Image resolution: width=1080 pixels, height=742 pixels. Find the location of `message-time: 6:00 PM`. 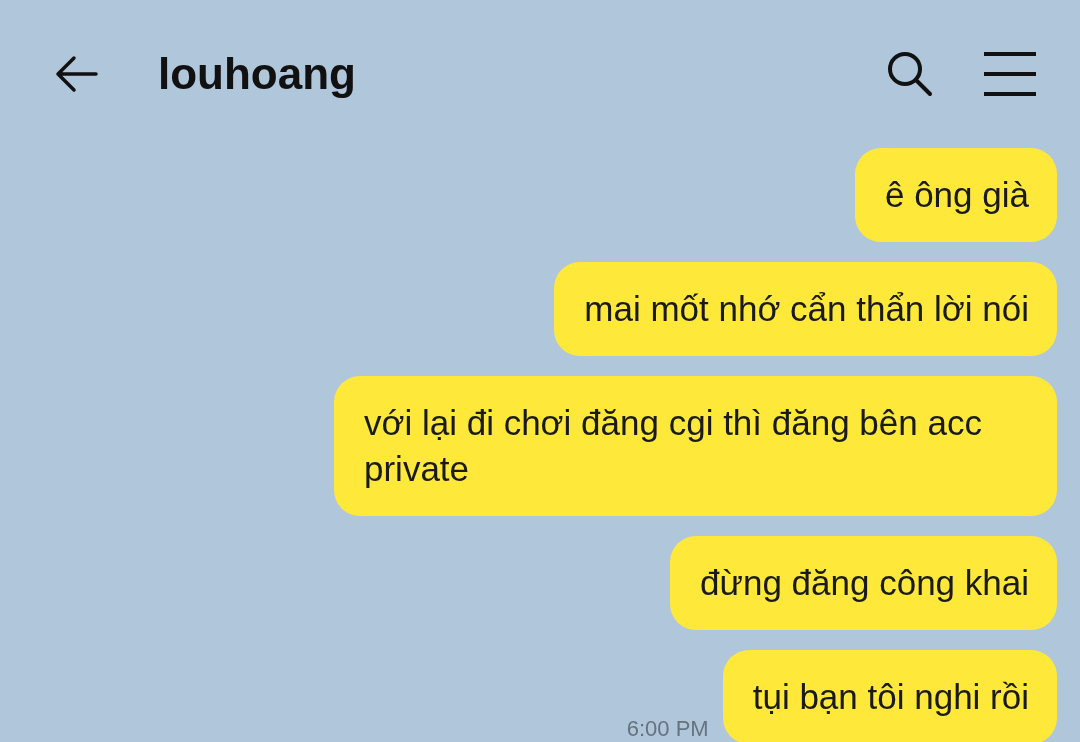

message-time: 6:00 PM is located at coordinates (667, 729).